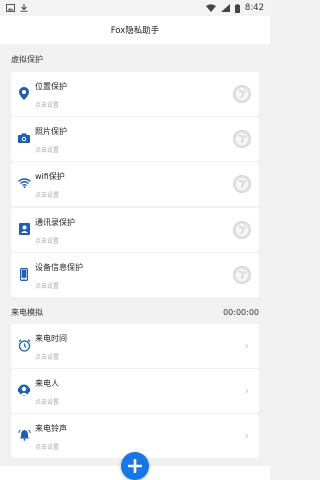 The height and width of the screenshot is (480, 320). What do you see at coordinates (241, 312) in the screenshot?
I see `call-timer: 00:00:00` at bounding box center [241, 312].